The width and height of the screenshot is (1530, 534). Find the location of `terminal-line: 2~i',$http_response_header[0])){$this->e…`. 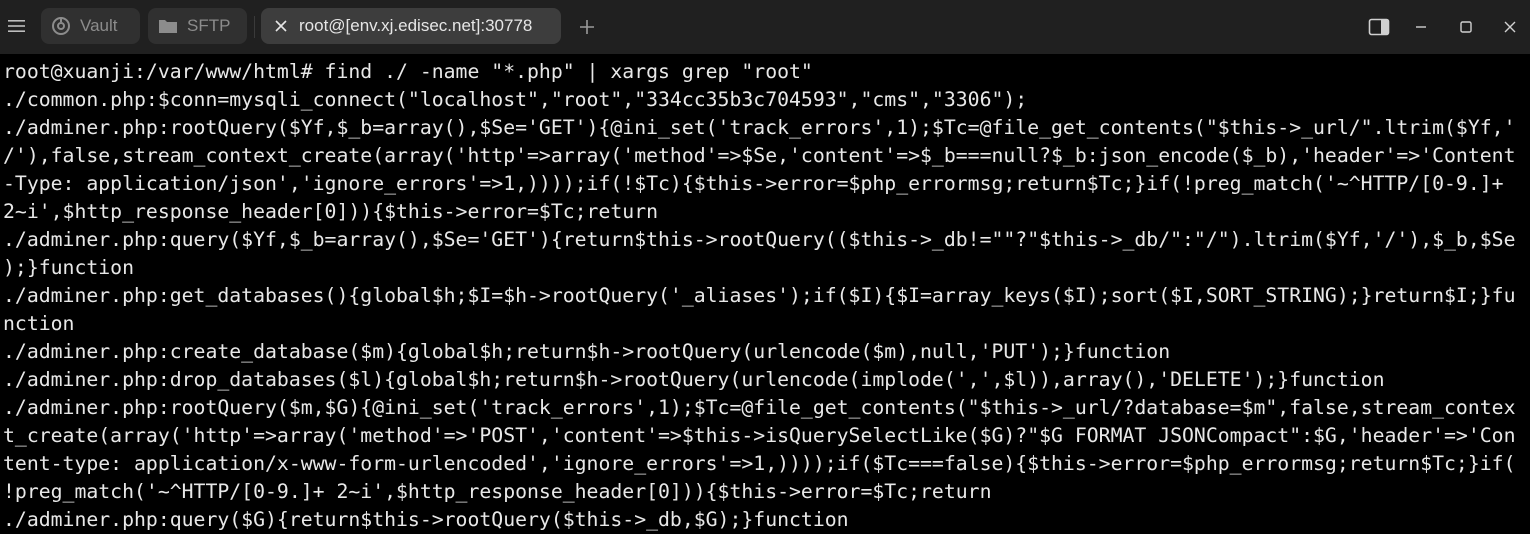

terminal-line: 2~i',$http_response_header[0])){$this->e… is located at coordinates (331, 211).